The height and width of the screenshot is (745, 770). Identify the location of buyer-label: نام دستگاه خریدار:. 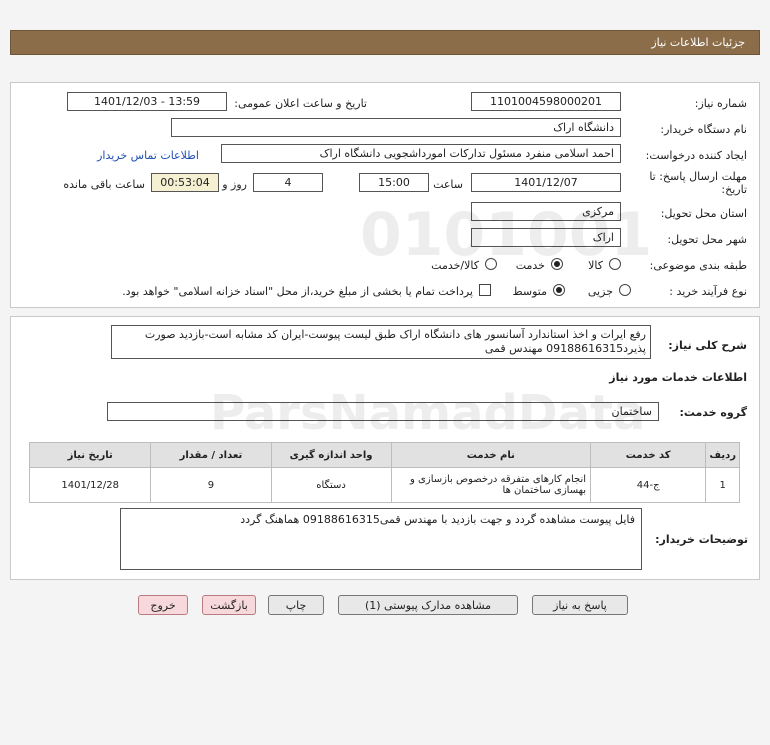
(703, 129).